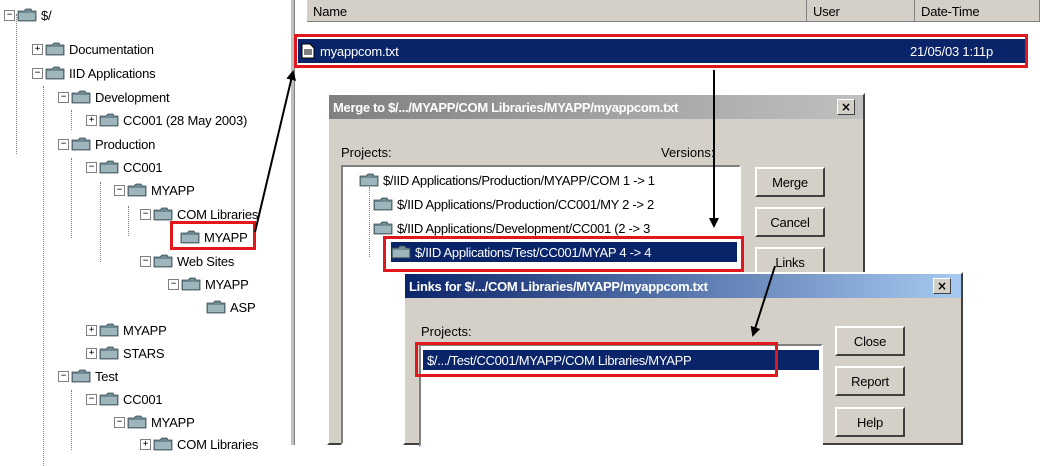  What do you see at coordinates (763, 301) in the screenshot?
I see `arrow-merge-to-links` at bounding box center [763, 301].